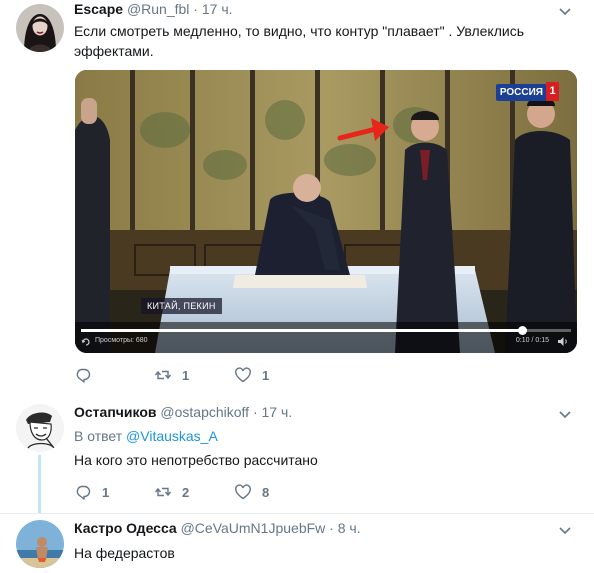 Image resolution: width=594 pixels, height=573 pixels. I want to click on video-progress-fill, so click(301, 330).